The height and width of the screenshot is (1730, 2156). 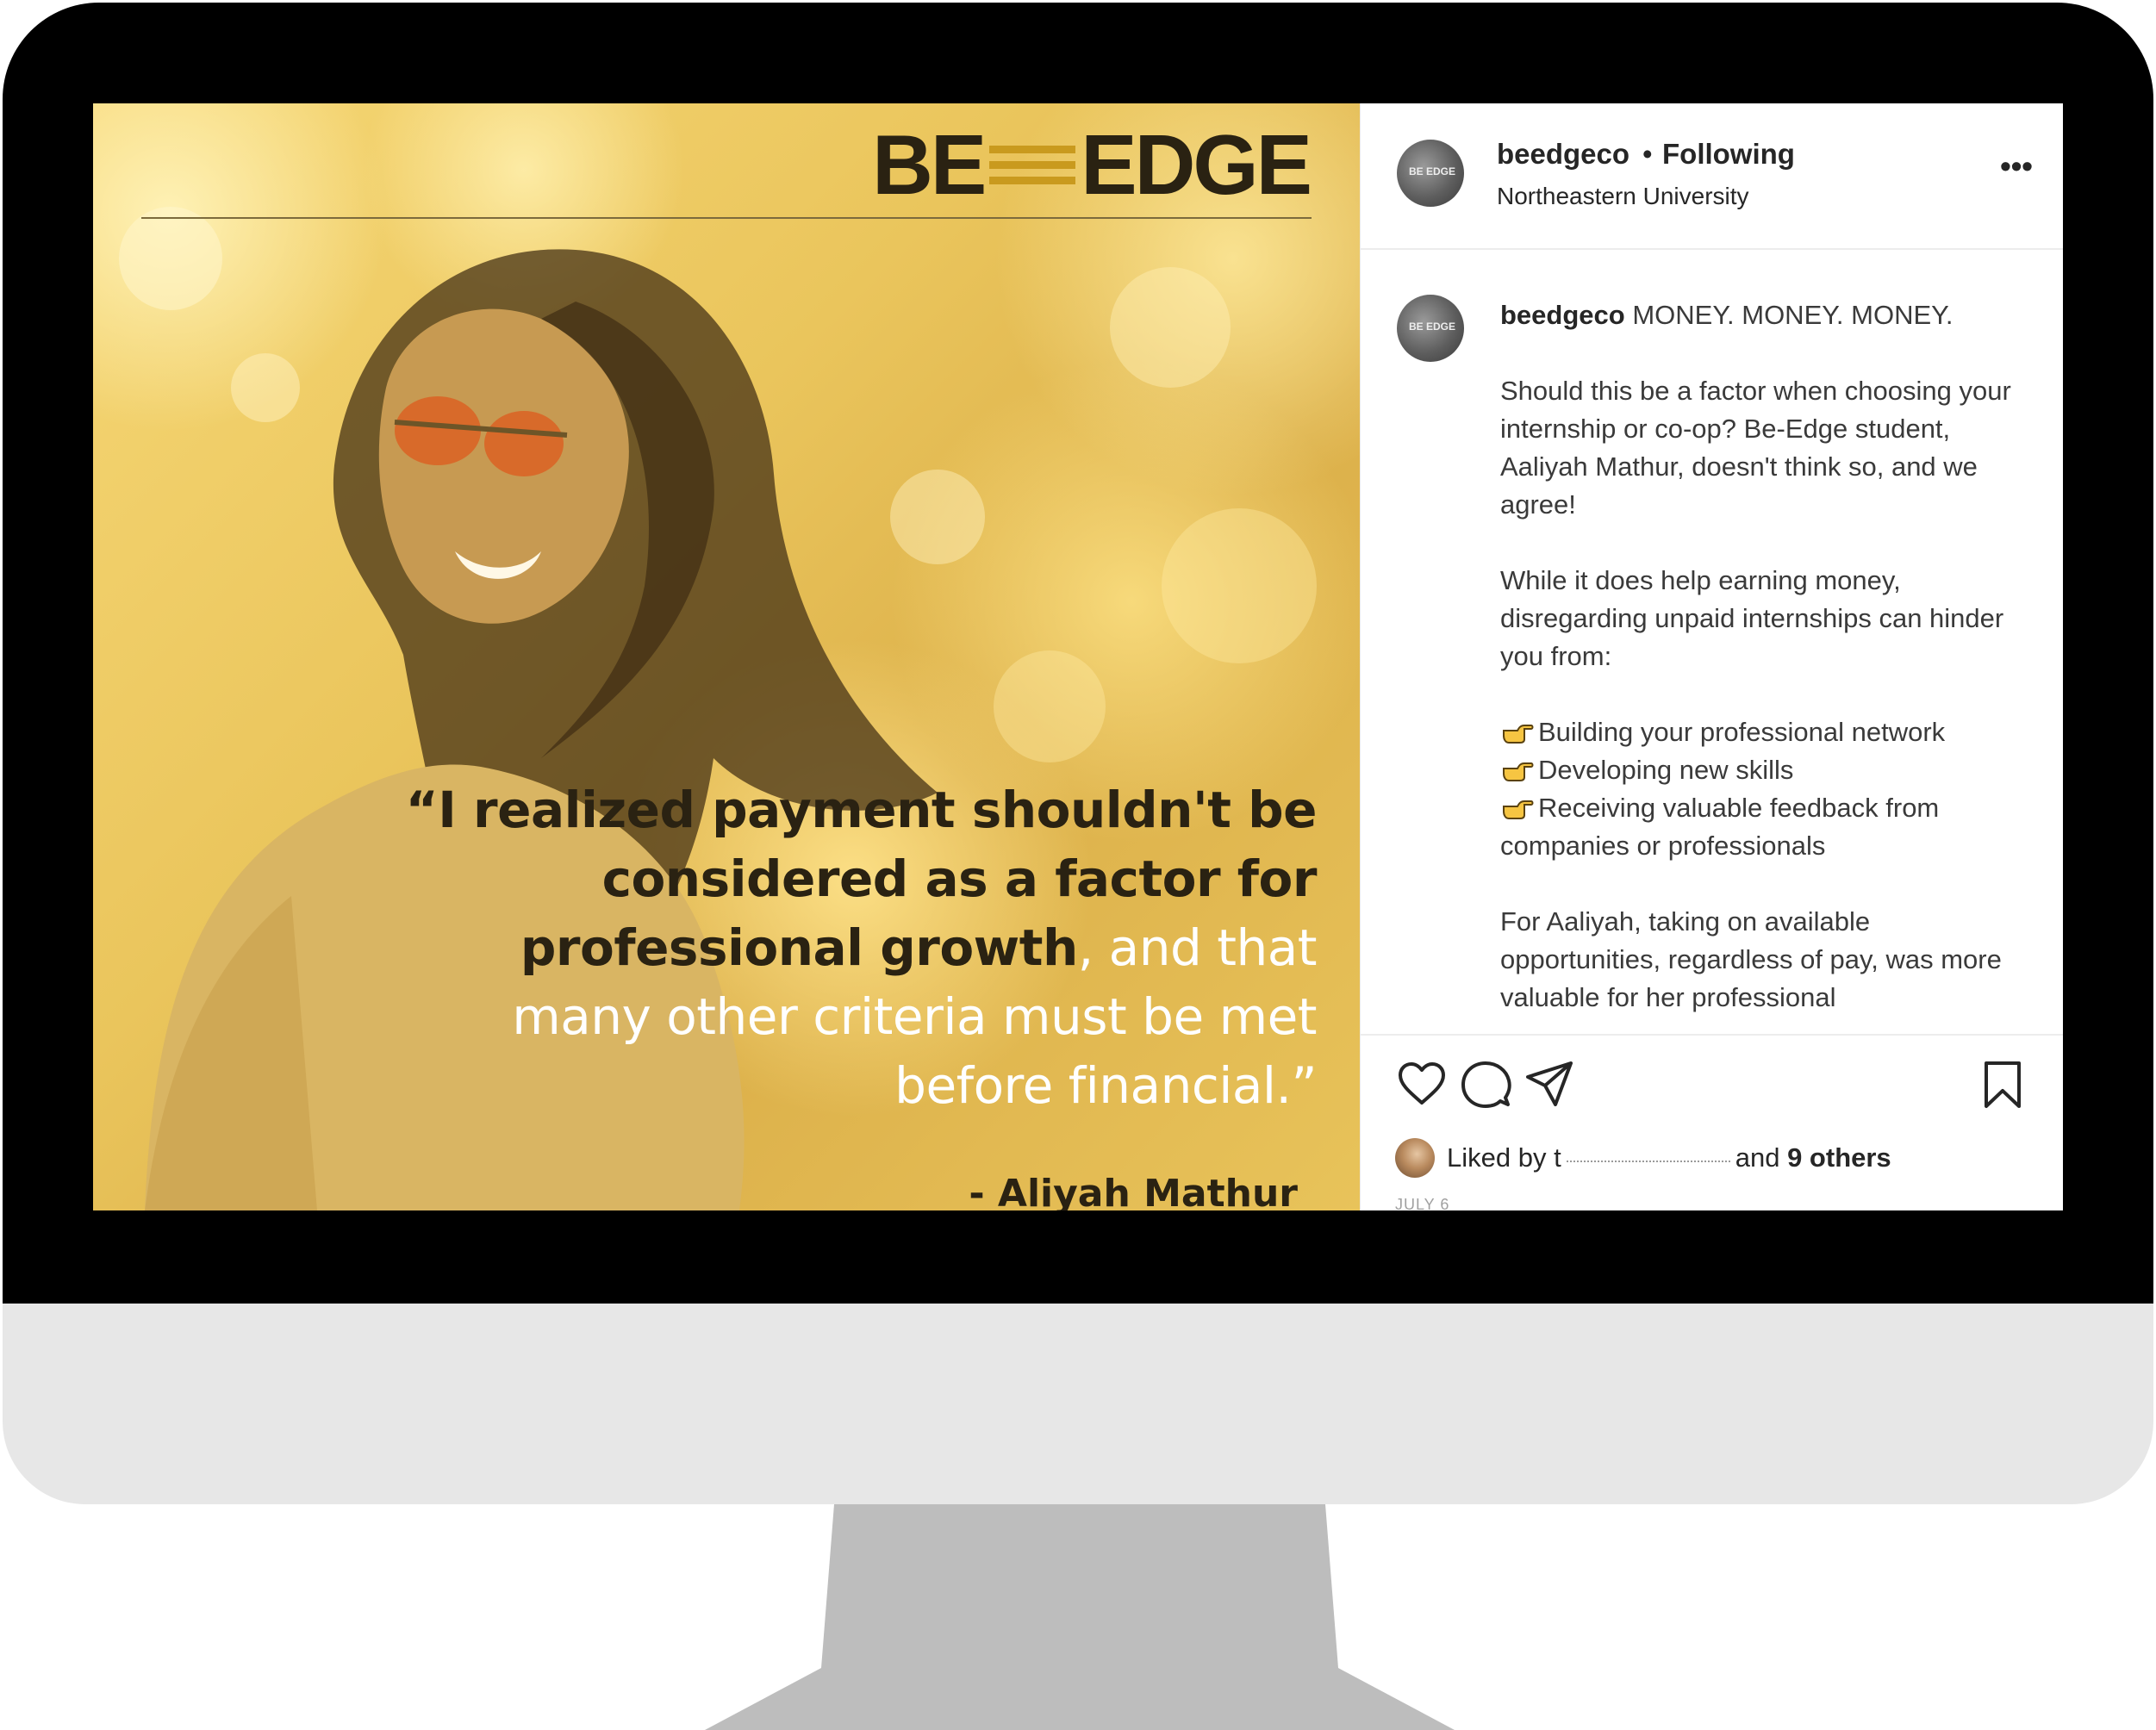 I want to click on logo-bars, so click(x=1032, y=165).